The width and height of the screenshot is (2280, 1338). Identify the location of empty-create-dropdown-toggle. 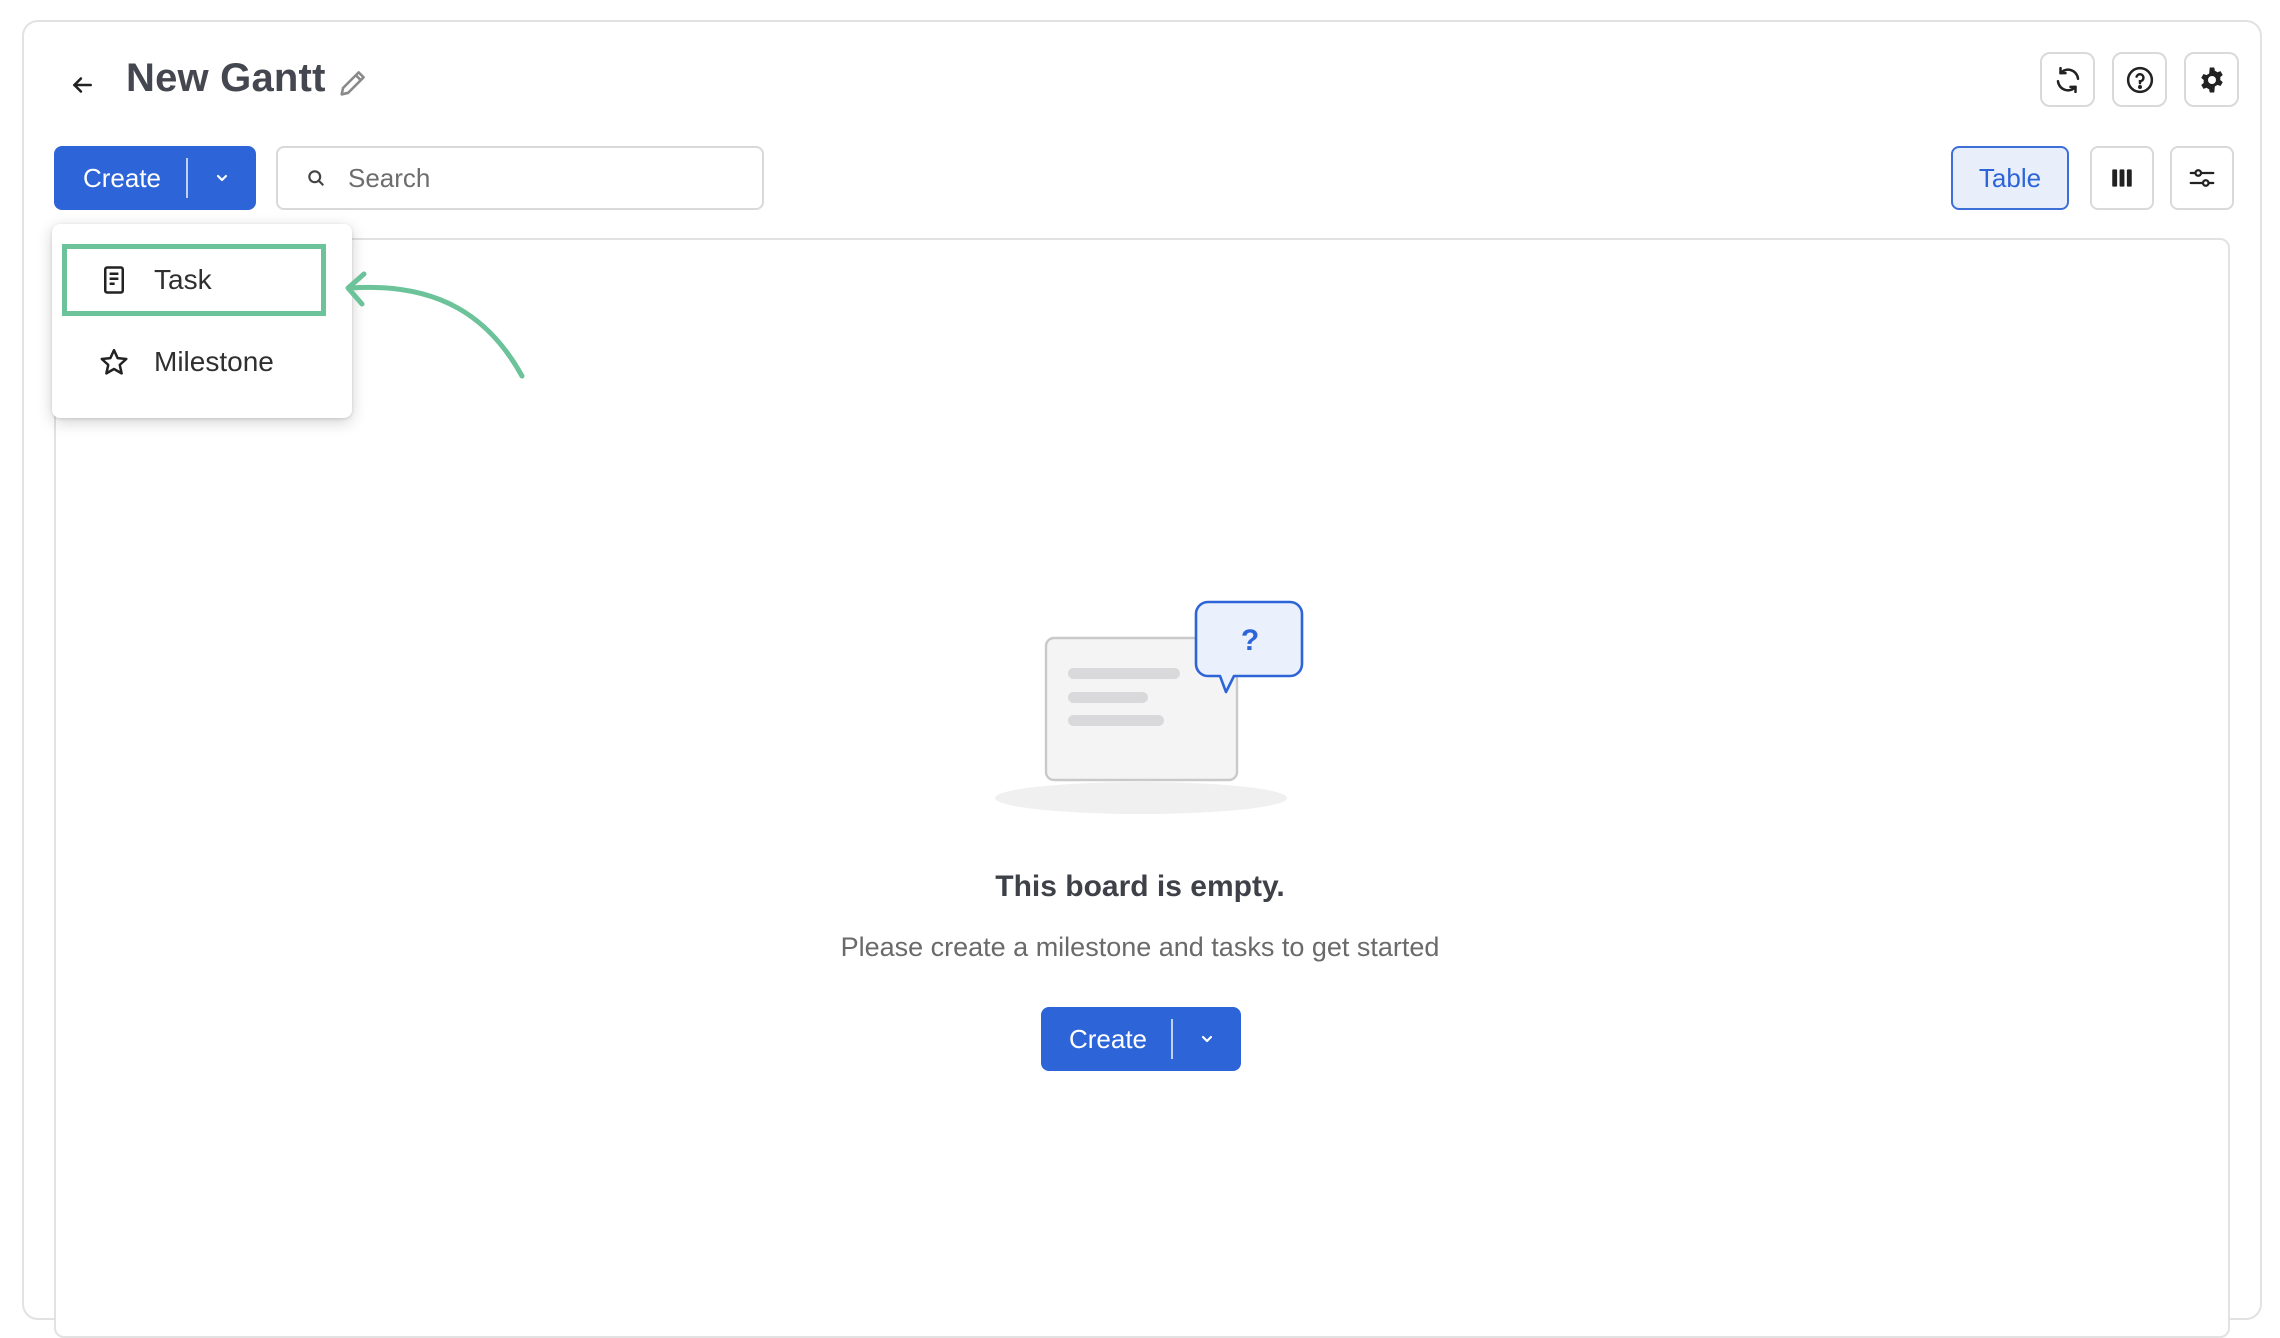
(1207, 1039).